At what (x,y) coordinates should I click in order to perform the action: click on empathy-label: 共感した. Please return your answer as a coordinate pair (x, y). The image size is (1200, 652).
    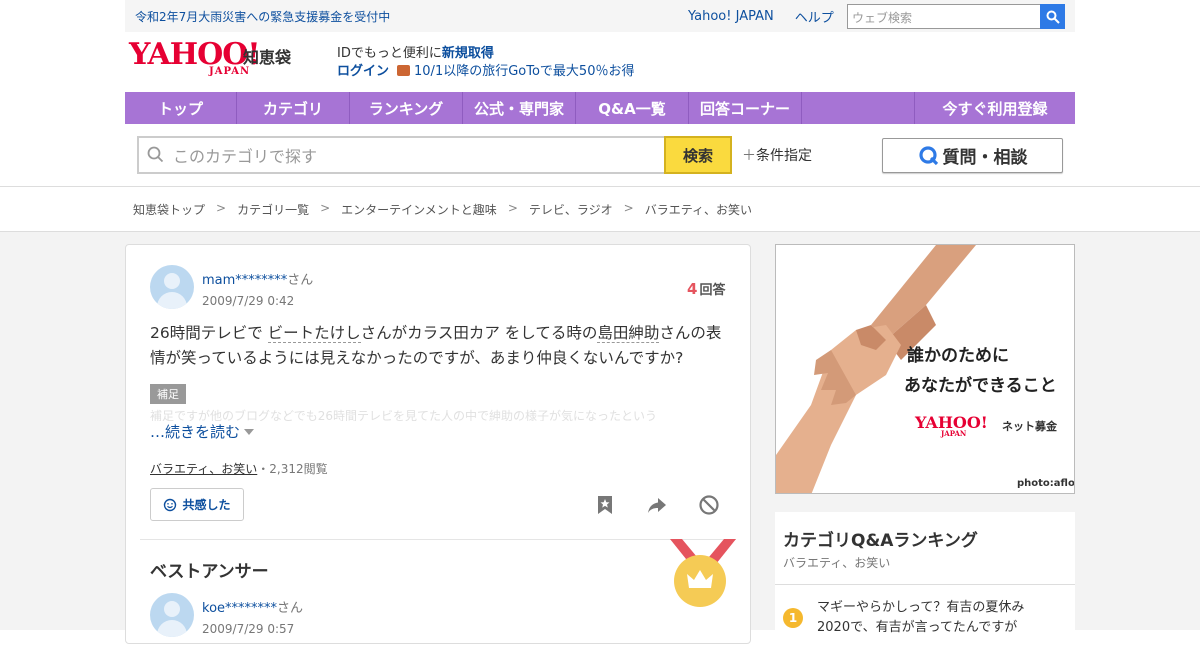
    Looking at the image, I should click on (206, 505).